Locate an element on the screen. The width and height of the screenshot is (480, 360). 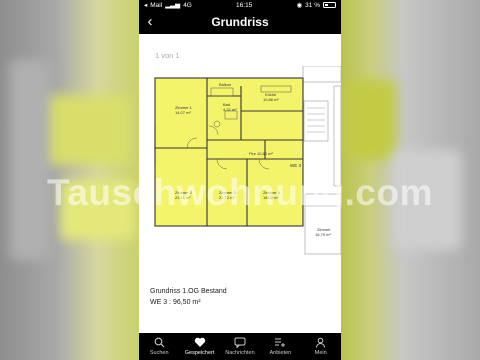
tab-anbieten: Anbieten is located at coordinates (280, 346).